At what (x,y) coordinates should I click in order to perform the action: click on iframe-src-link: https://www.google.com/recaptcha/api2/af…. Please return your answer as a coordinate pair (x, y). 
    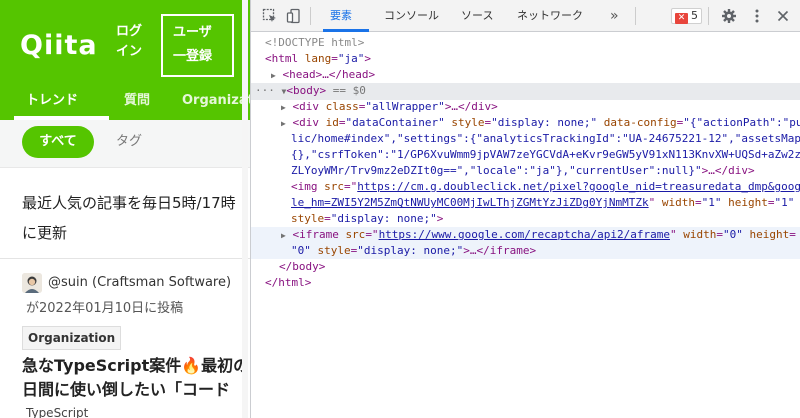
    Looking at the image, I should click on (524, 234).